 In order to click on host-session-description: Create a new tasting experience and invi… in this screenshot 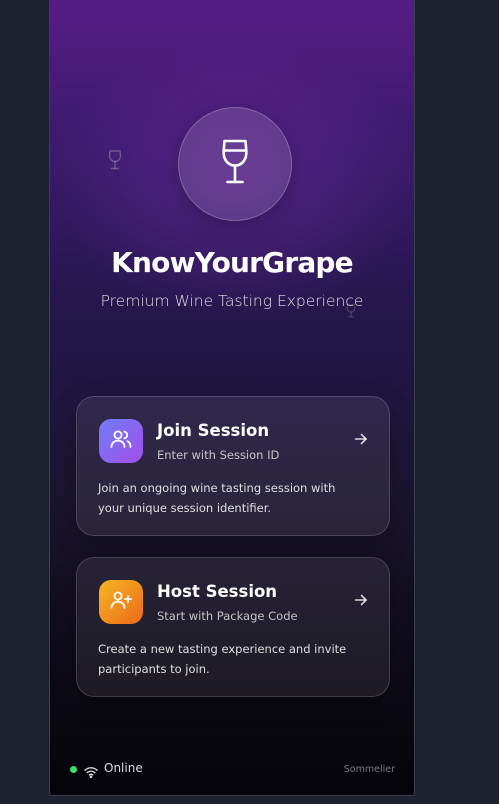, I will do `click(222, 659)`.